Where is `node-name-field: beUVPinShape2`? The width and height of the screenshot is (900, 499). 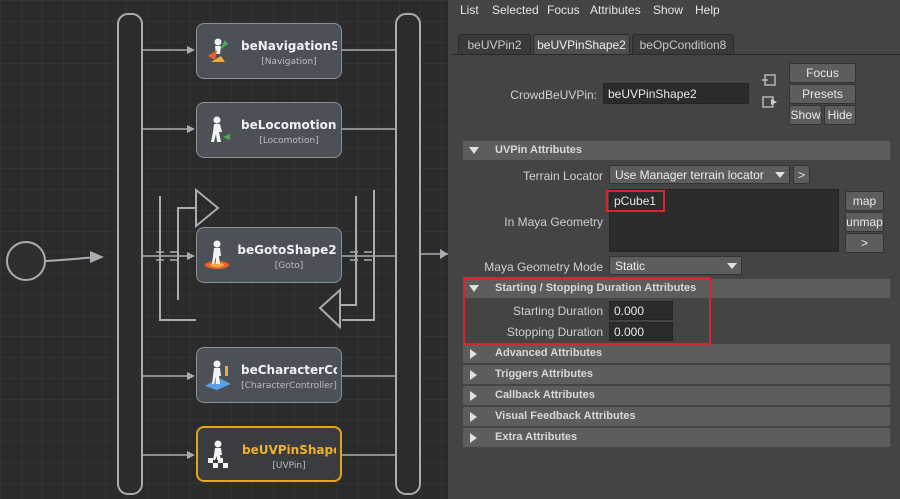
node-name-field: beUVPinShape2 is located at coordinates (676, 93).